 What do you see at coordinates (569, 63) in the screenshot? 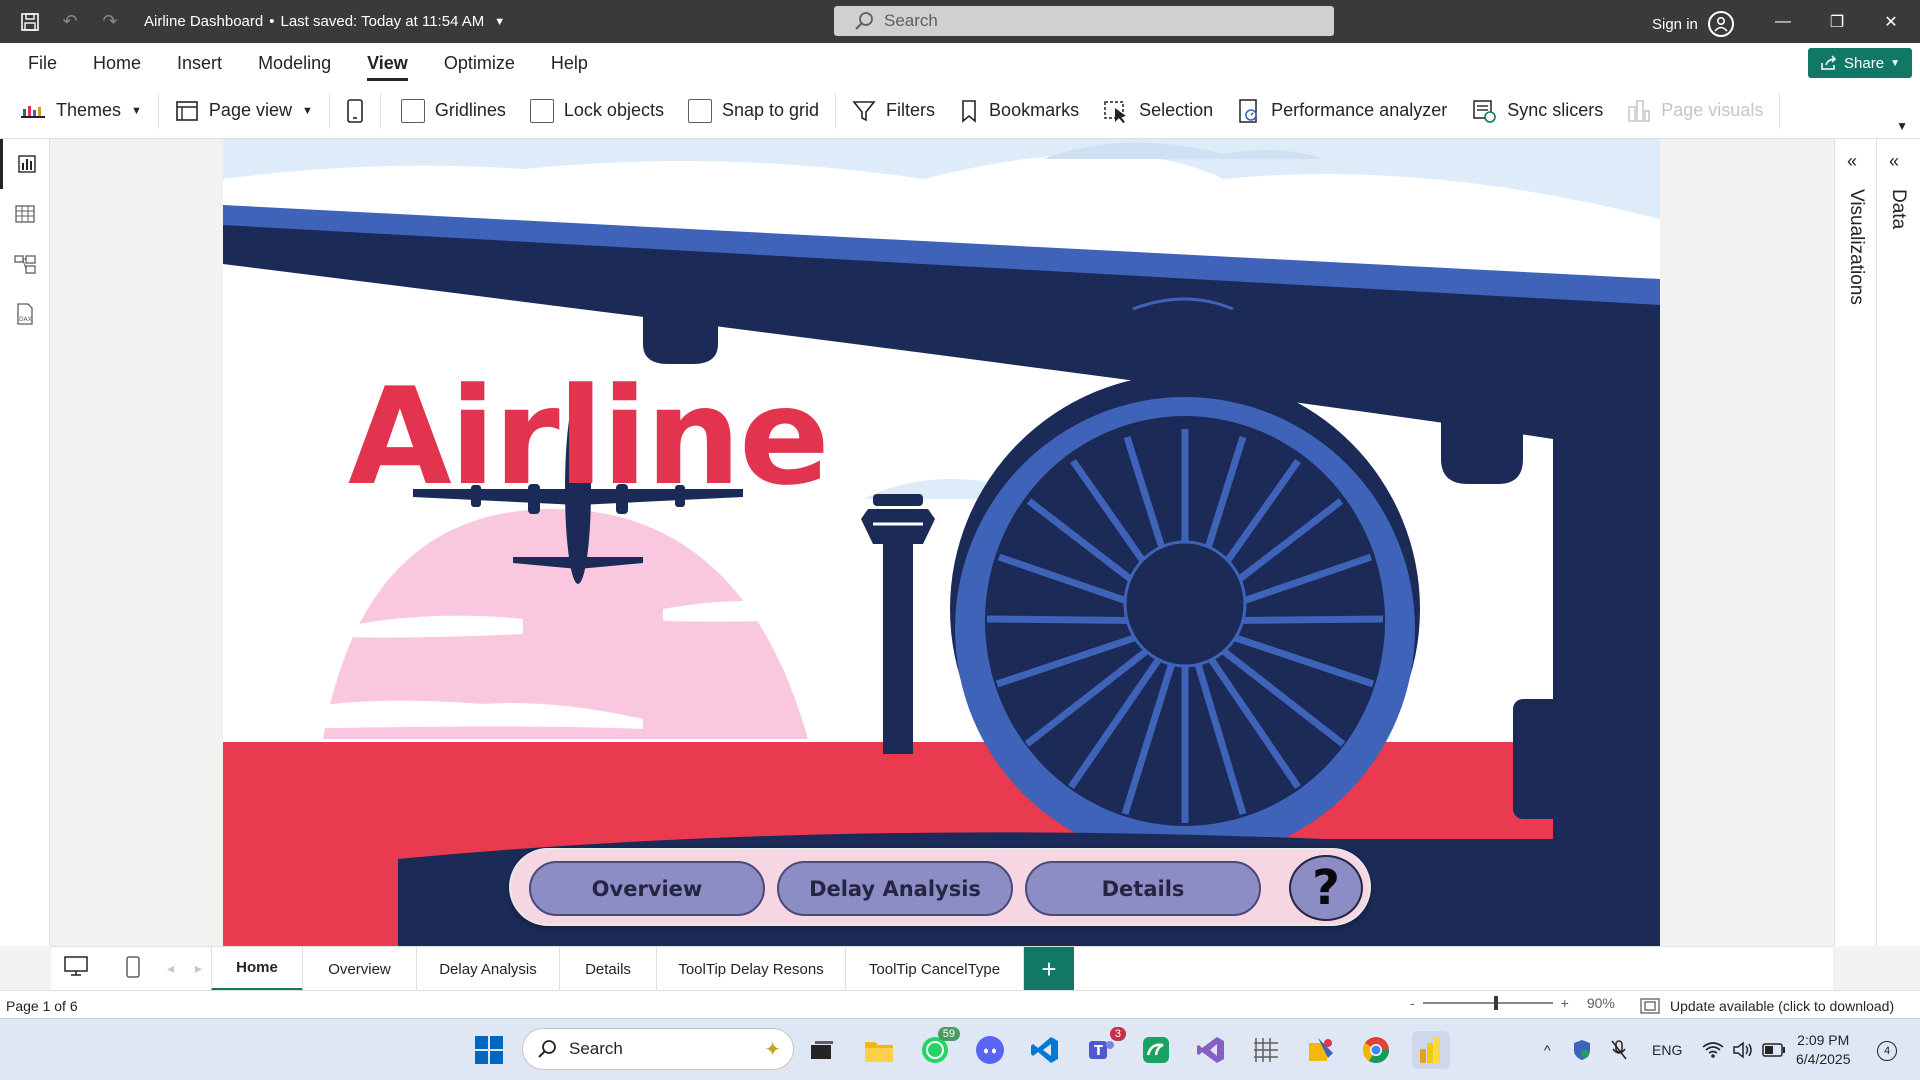
I see `menu-help: Help` at bounding box center [569, 63].